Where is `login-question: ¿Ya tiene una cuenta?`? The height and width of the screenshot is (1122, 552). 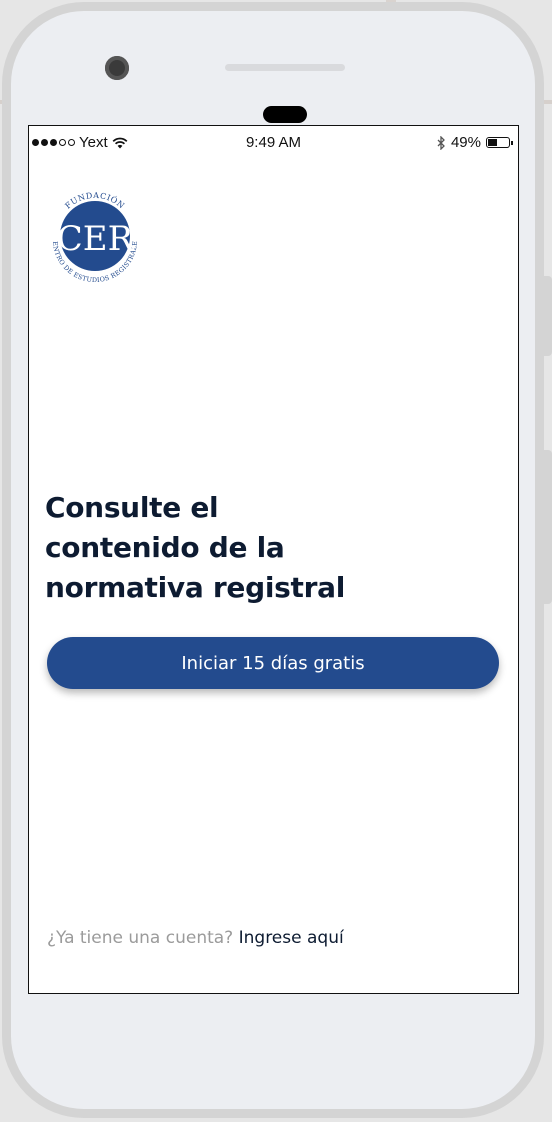
login-question: ¿Ya tiene una cuenta? is located at coordinates (140, 938).